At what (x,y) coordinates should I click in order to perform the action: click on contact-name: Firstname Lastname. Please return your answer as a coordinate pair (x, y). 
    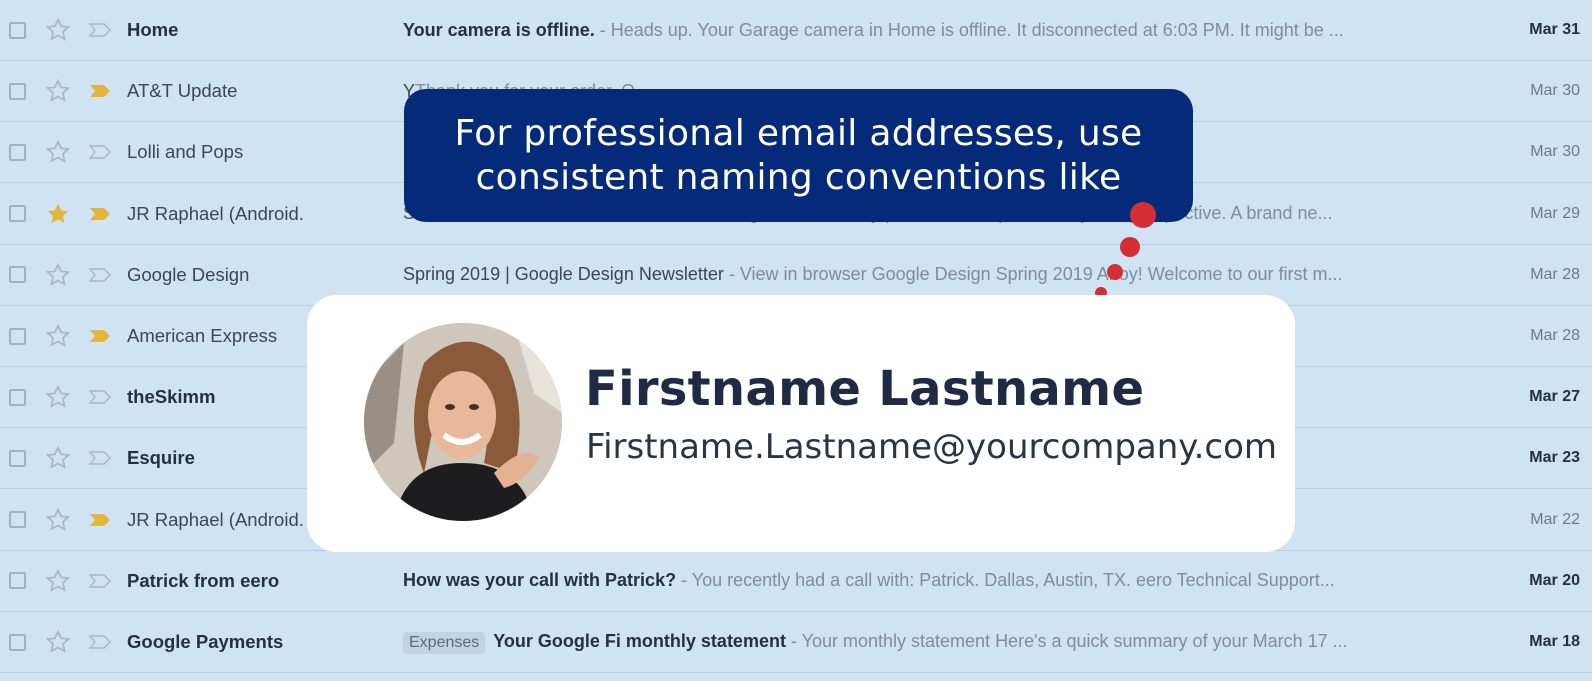
    Looking at the image, I should click on (865, 389).